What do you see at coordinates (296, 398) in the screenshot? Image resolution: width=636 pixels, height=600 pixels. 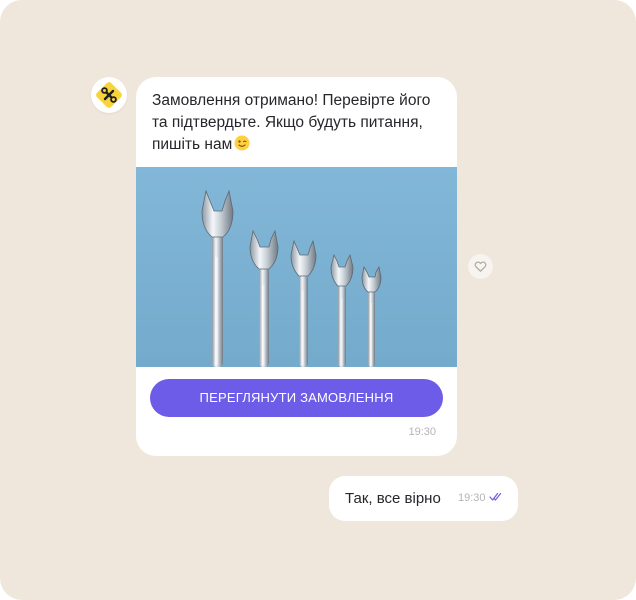 I see `view-order-button: ПЕРЕГЛЯНУТИ ЗАМОВЛЕННЯ` at bounding box center [296, 398].